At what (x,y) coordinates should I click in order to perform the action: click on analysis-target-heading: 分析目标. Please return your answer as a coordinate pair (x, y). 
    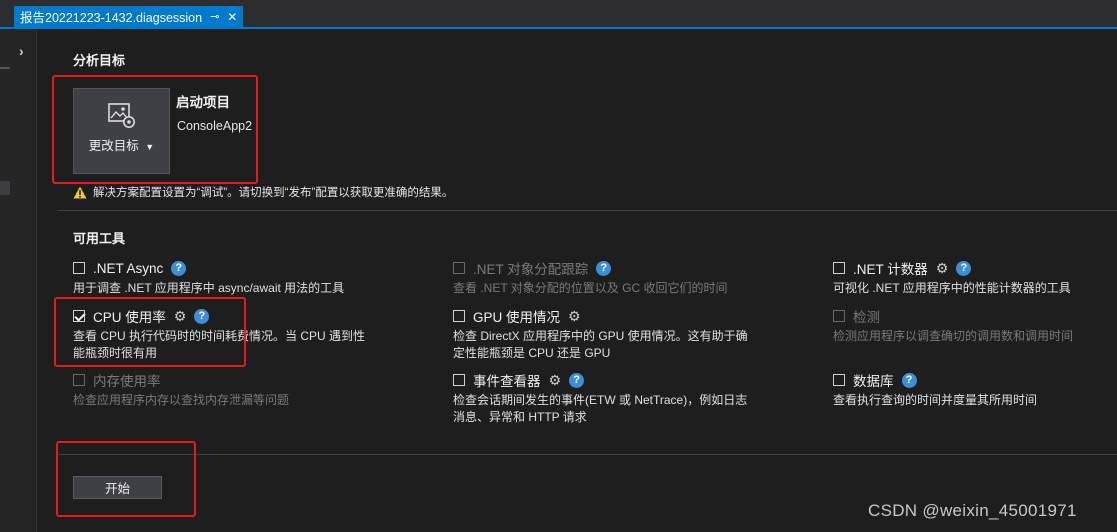
    Looking at the image, I should click on (99, 60).